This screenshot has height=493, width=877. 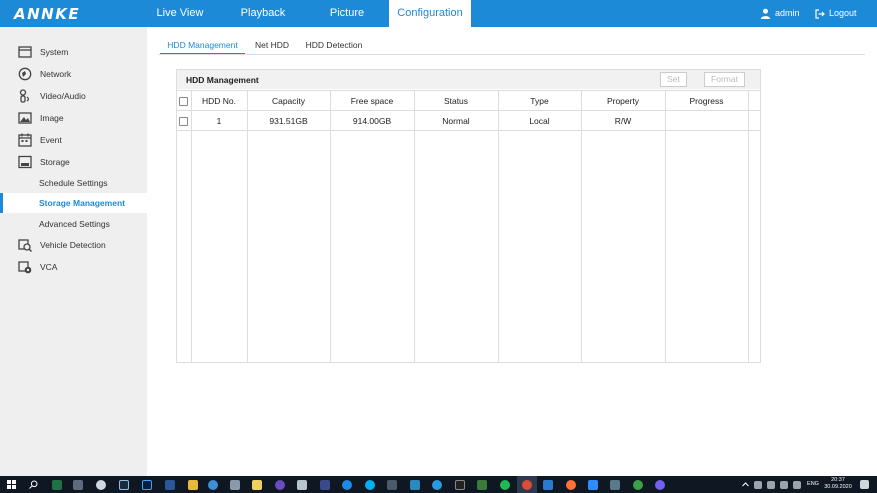 What do you see at coordinates (219, 121) in the screenshot?
I see `cell-hdd-no: 1` at bounding box center [219, 121].